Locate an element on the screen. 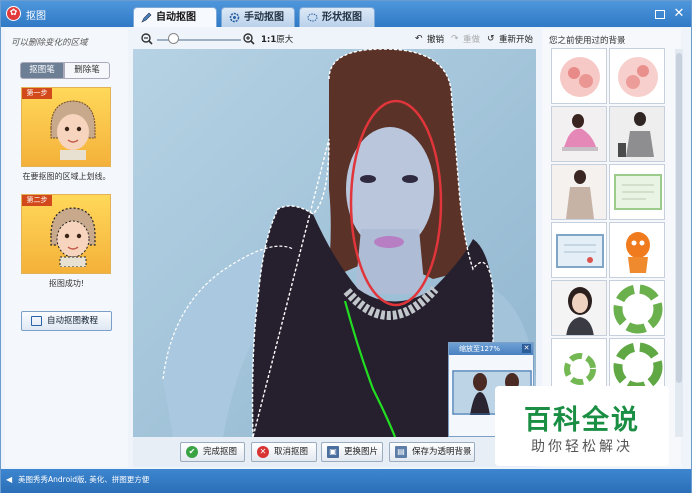 This screenshot has height=493, width=692. undo-icon: ↶ is located at coordinates (419, 39).